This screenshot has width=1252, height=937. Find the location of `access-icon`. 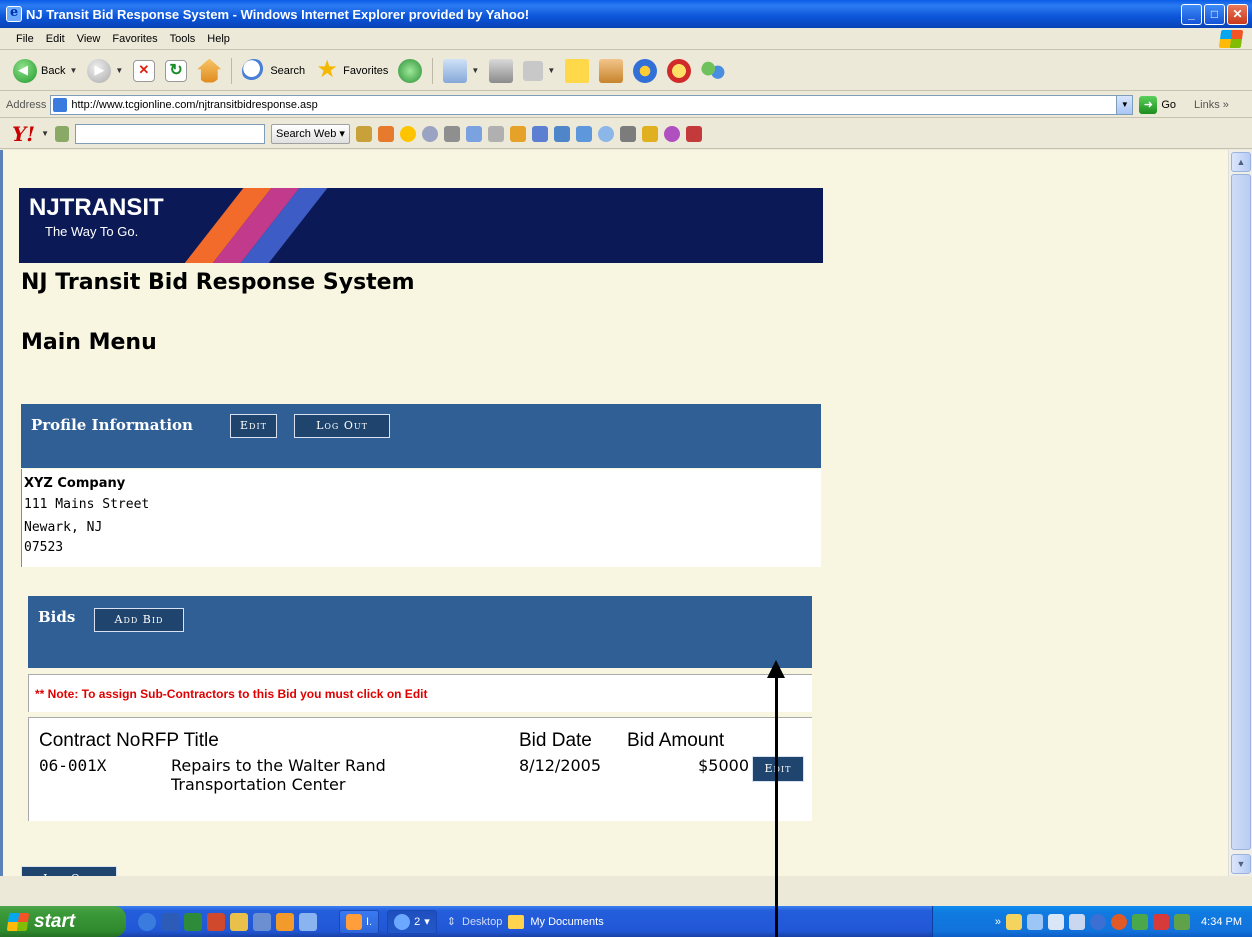

access-icon is located at coordinates (262, 921).